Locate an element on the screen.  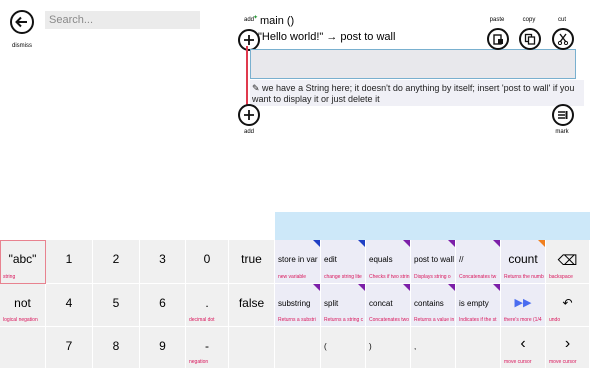
key-hint: negation is located at coordinates (199, 362).